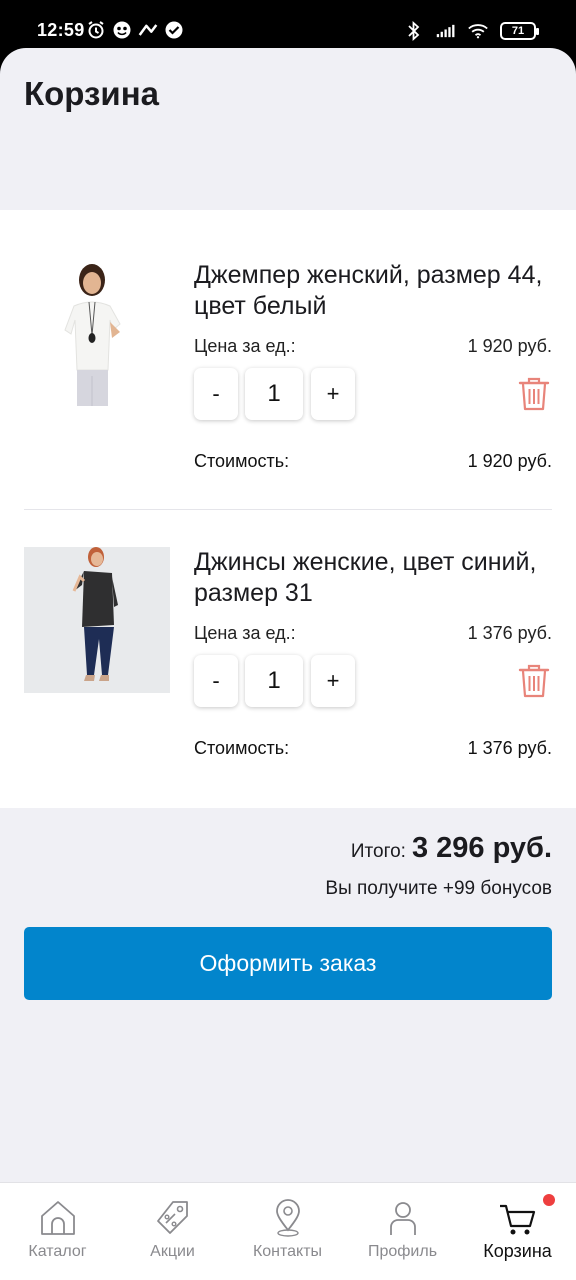 The height and width of the screenshot is (1280, 576). What do you see at coordinates (91, 93) in the screenshot?
I see `page-title: Корзина` at bounding box center [91, 93].